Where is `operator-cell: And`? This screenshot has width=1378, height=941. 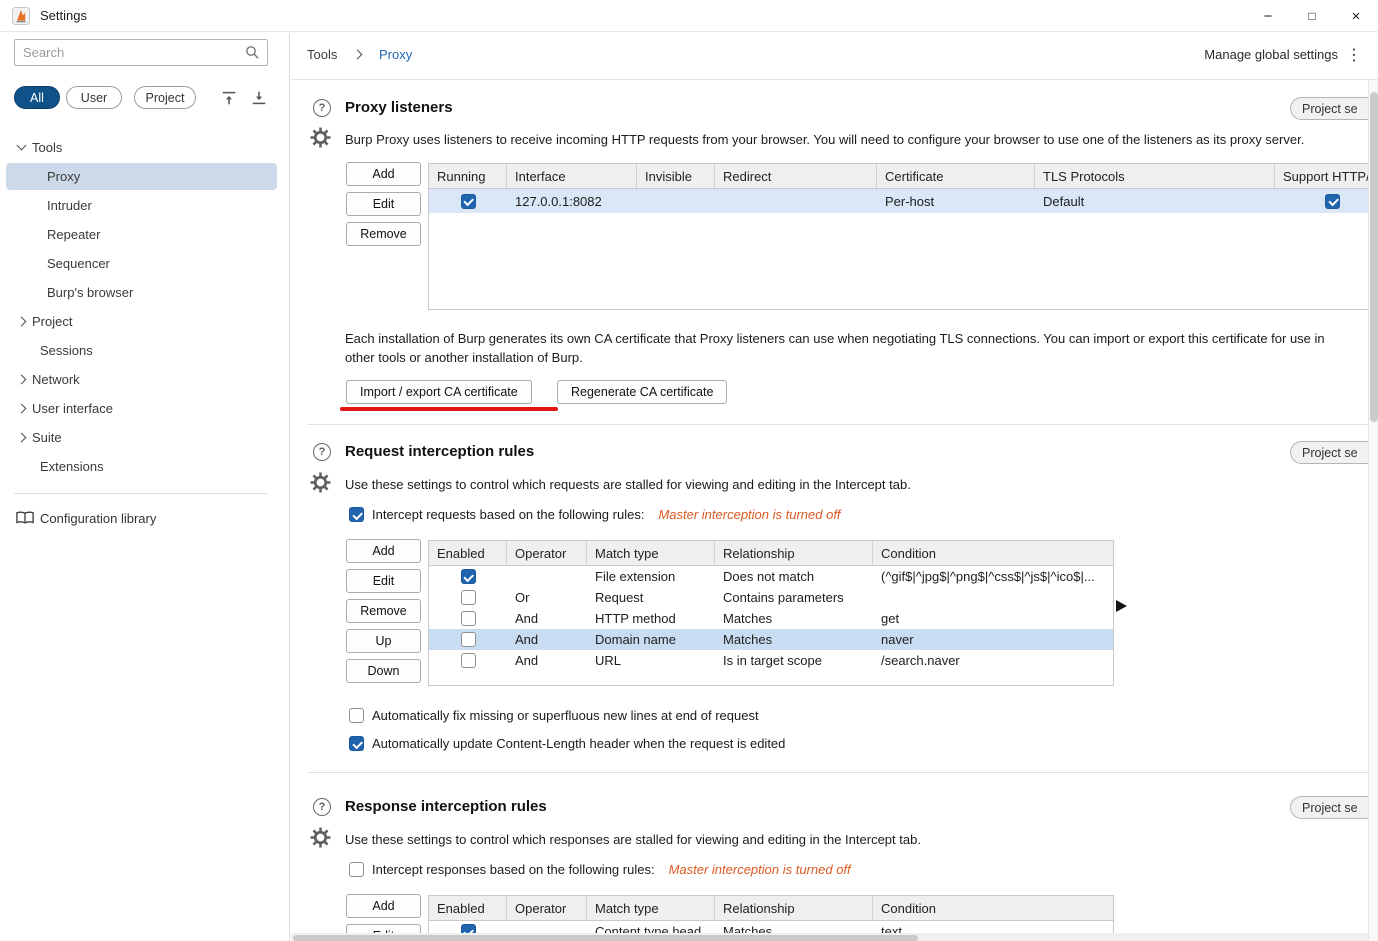
operator-cell: And is located at coordinates (527, 660).